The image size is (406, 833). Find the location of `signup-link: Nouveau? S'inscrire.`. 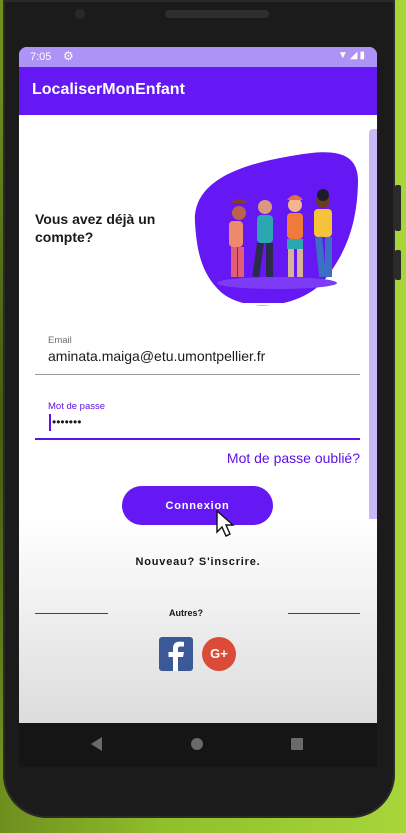

signup-link: Nouveau? S'inscrire. is located at coordinates (198, 562).